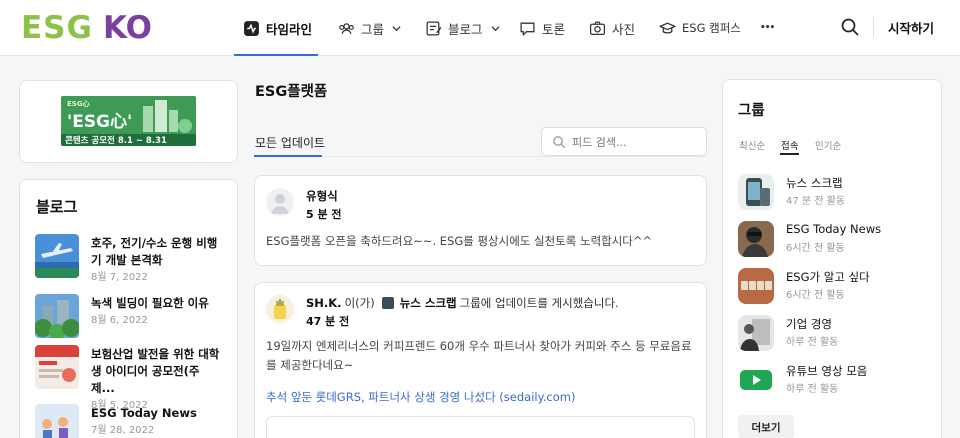  I want to click on nav-esg-campus-label: ESG 캠퍼스, so click(711, 28).